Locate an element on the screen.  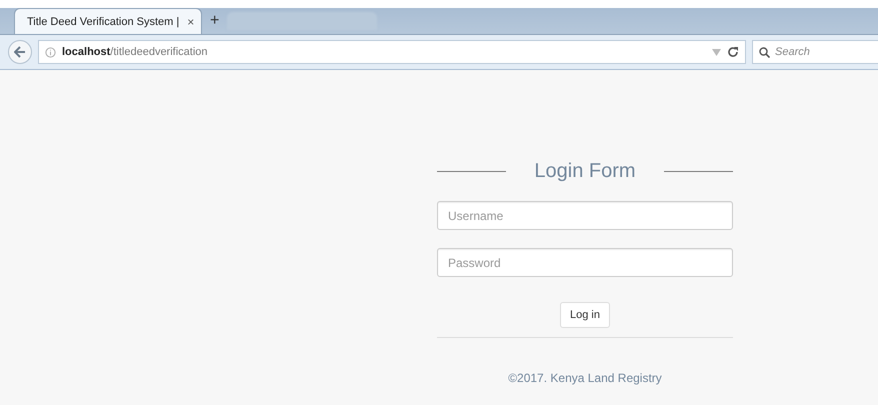
browser-tab: Title Deed Verification System | × is located at coordinates (108, 21).